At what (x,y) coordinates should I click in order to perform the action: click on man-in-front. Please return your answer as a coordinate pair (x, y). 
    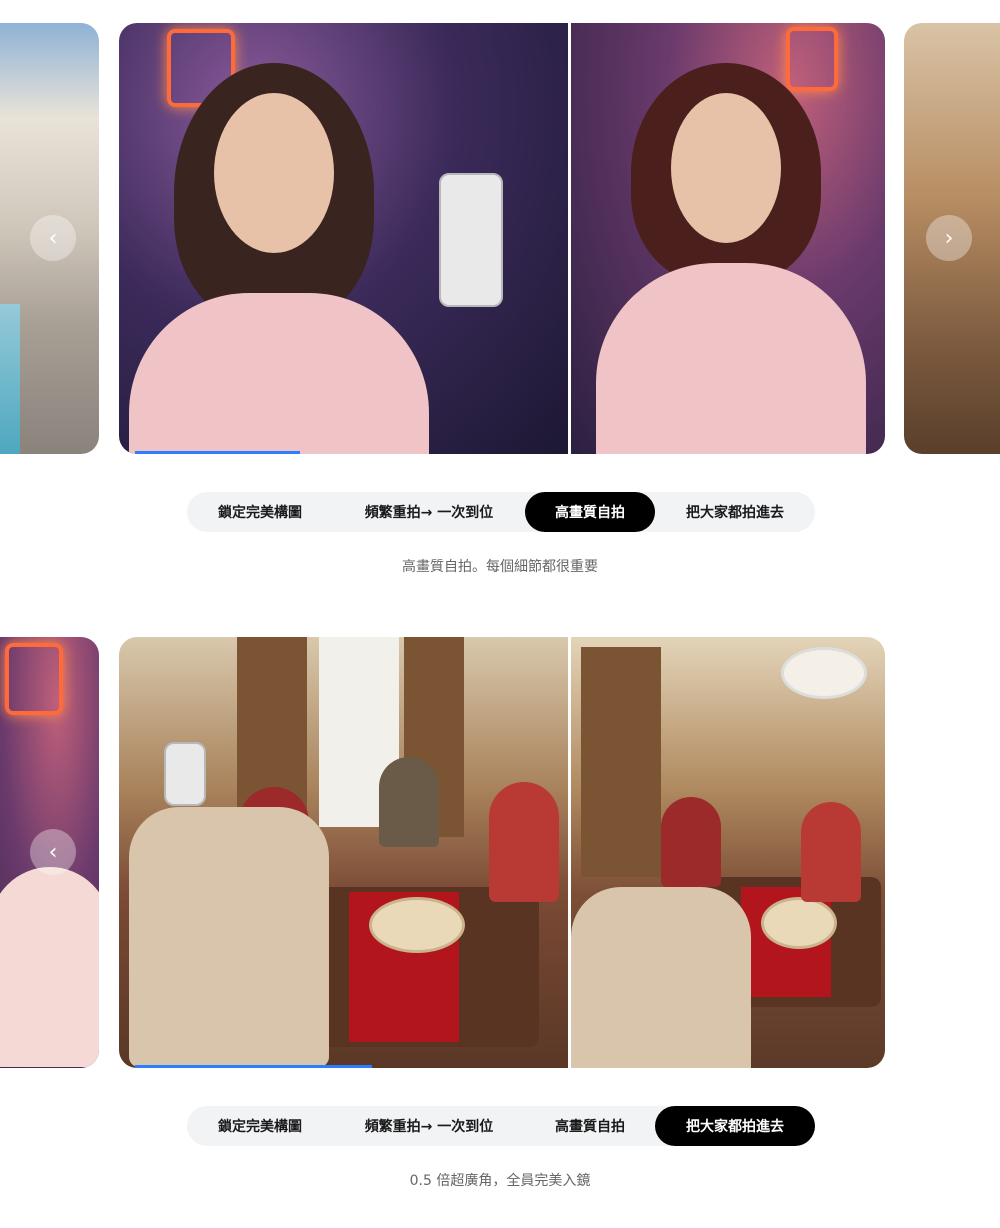
    Looking at the image, I should click on (661, 977).